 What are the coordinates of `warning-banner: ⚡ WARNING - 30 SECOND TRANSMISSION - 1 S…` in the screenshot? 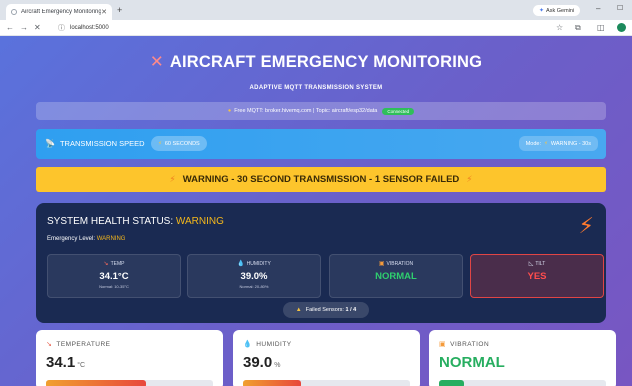 It's located at (321, 179).